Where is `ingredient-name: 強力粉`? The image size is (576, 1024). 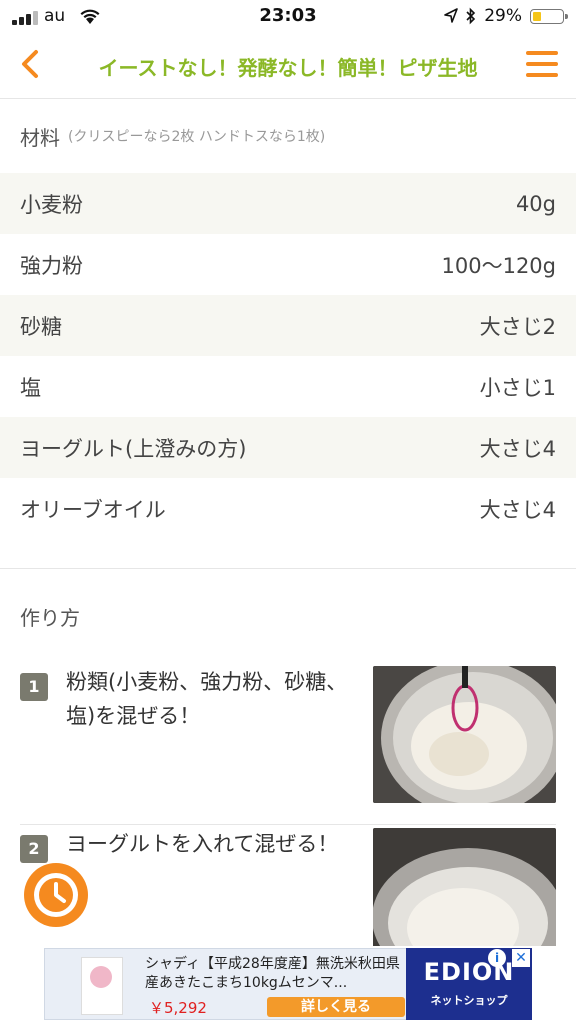
ingredient-name: 強力粉 is located at coordinates (51, 265).